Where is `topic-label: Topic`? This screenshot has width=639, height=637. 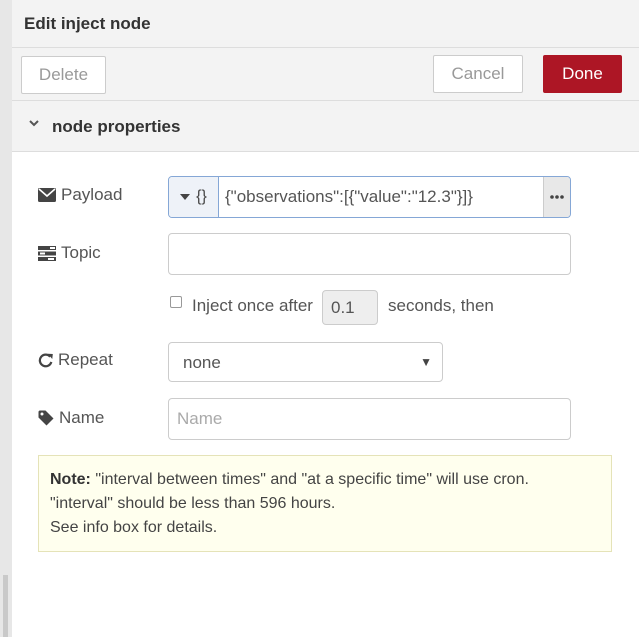 topic-label: Topic is located at coordinates (69, 253).